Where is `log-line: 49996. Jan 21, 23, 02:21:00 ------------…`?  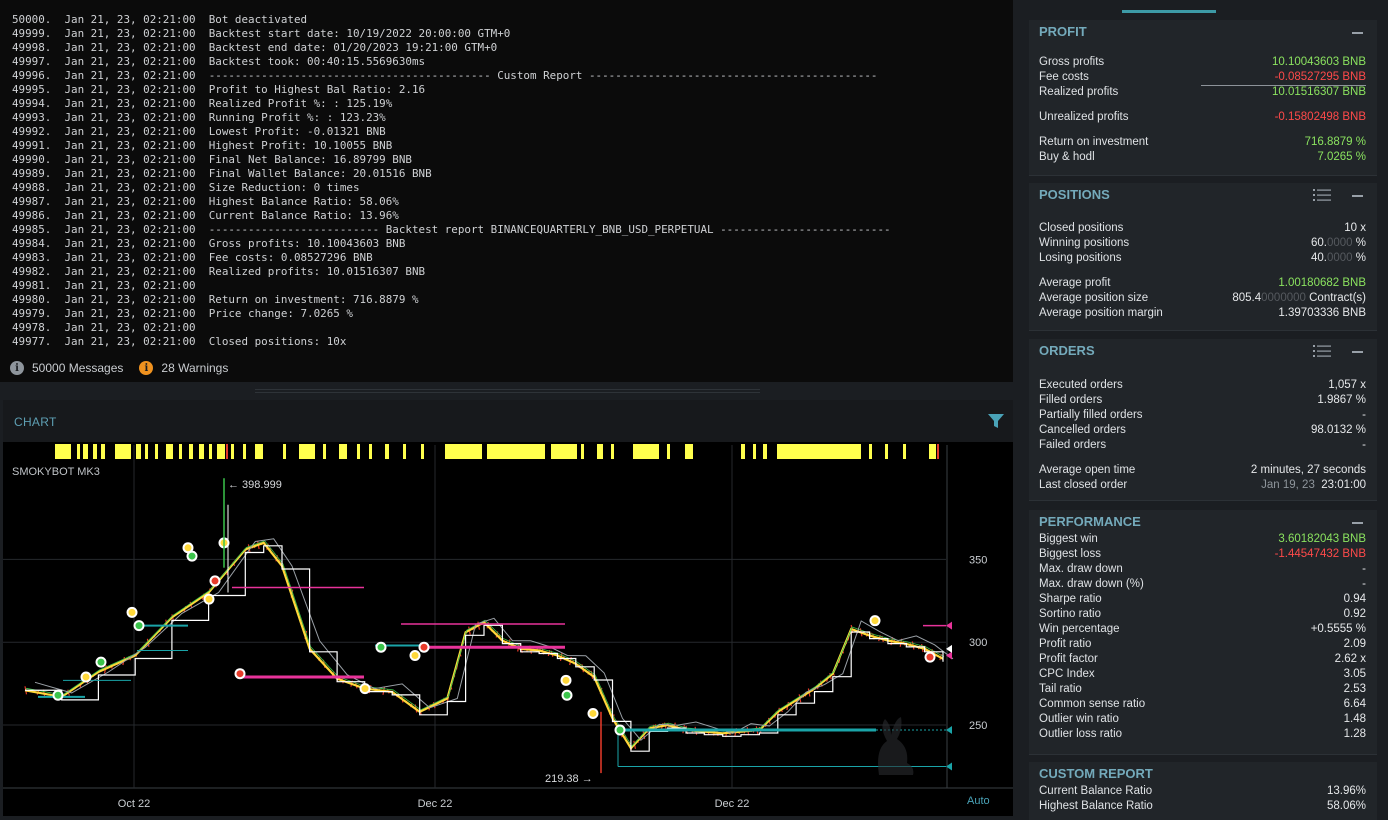 log-line: 49996. Jan 21, 23, 02:21:00 ------------… is located at coordinates (445, 75).